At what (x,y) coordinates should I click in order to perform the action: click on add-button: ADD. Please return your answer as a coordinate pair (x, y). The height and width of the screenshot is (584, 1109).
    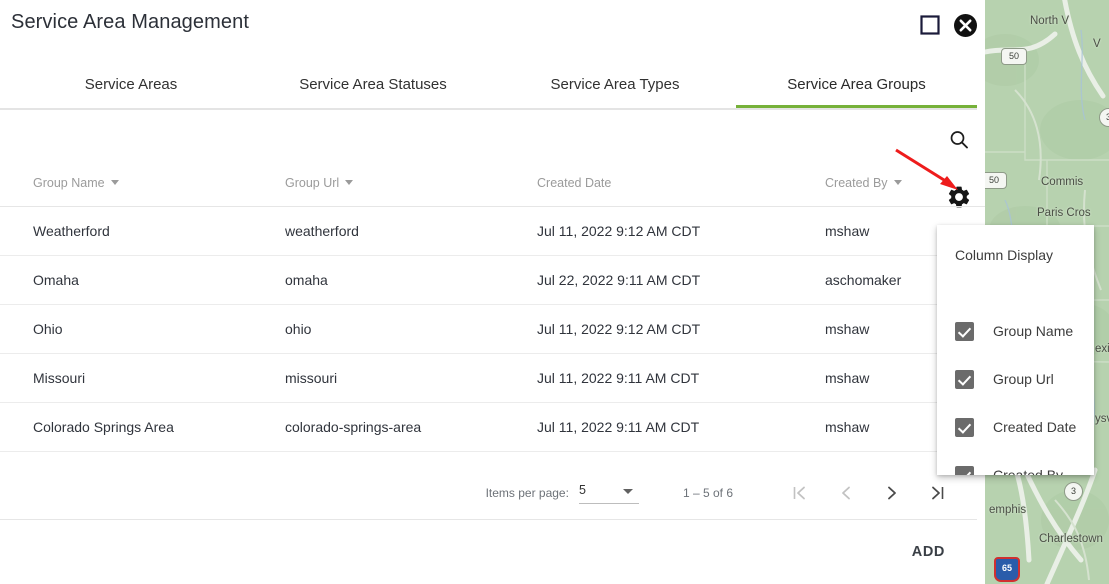
    Looking at the image, I should click on (928, 552).